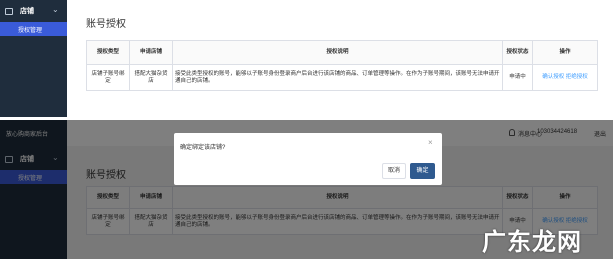  What do you see at coordinates (565, 52) in the screenshot?
I see `header-action: 操作` at bounding box center [565, 52].